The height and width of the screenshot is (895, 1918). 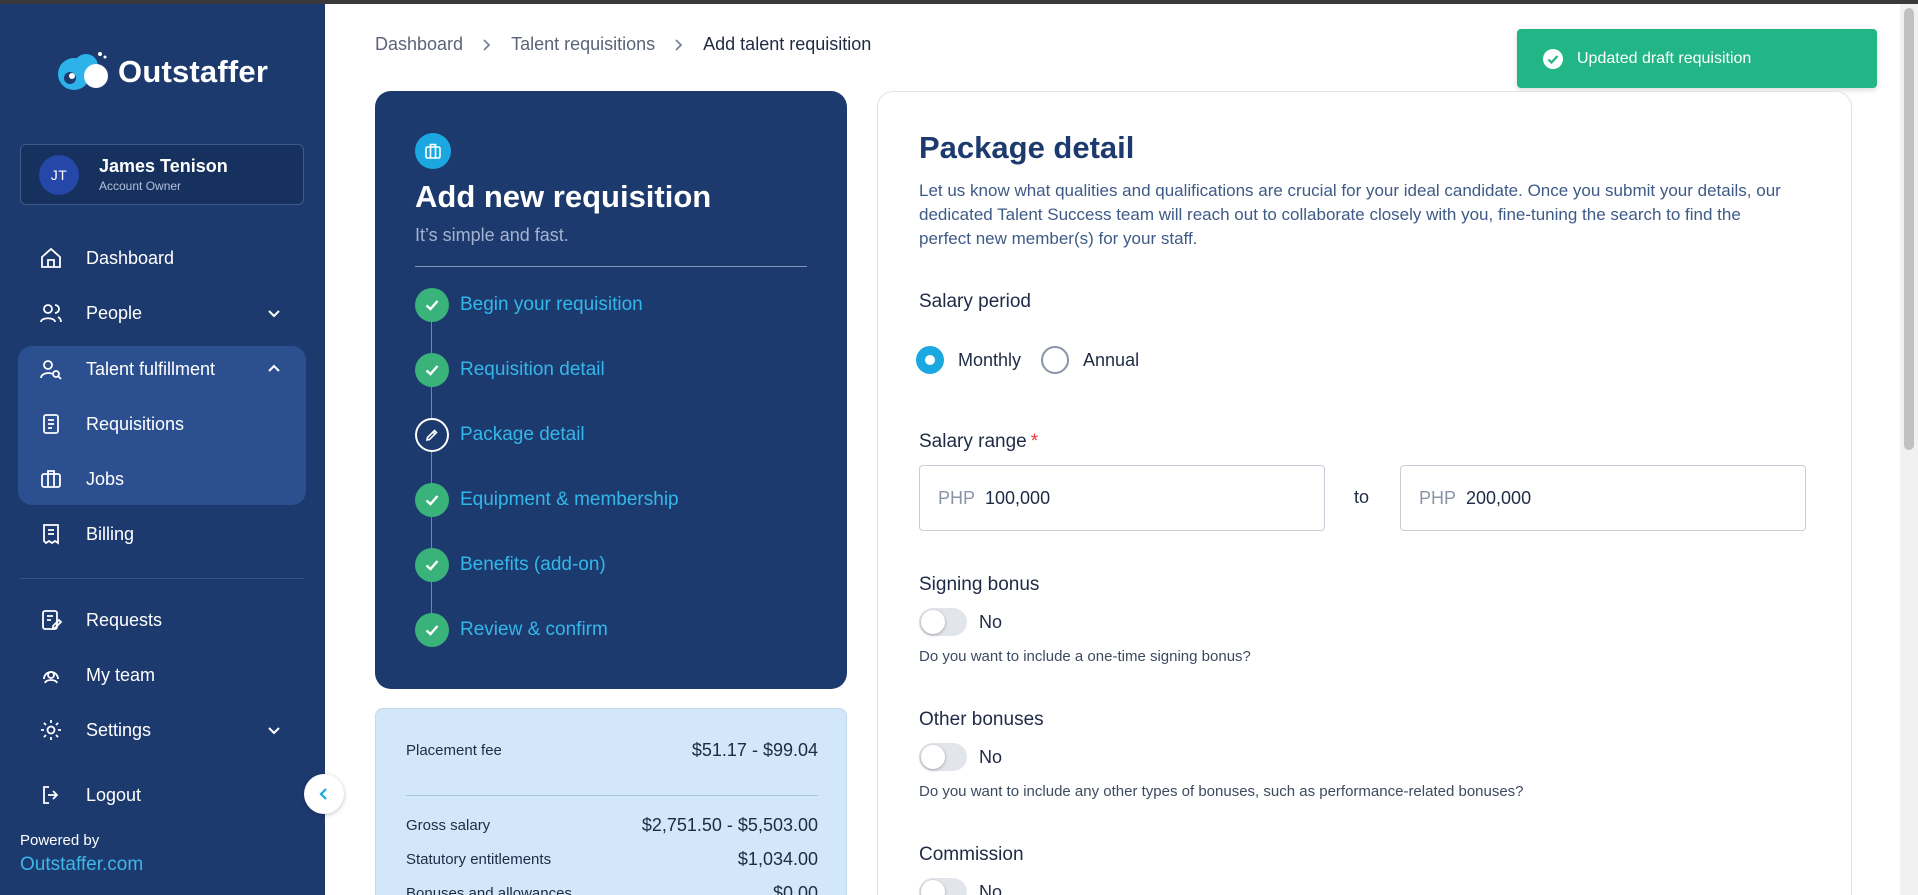 What do you see at coordinates (943, 886) in the screenshot?
I see `commission-toggle` at bounding box center [943, 886].